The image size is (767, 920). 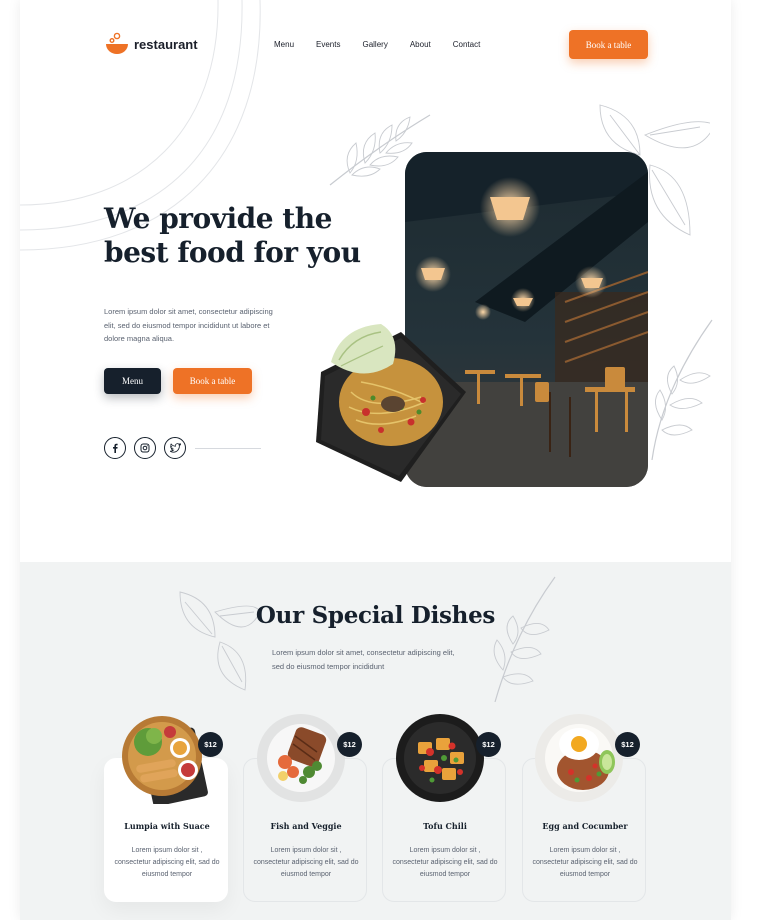 What do you see at coordinates (440, 758) in the screenshot?
I see `tofu-chili-dish-image` at bounding box center [440, 758].